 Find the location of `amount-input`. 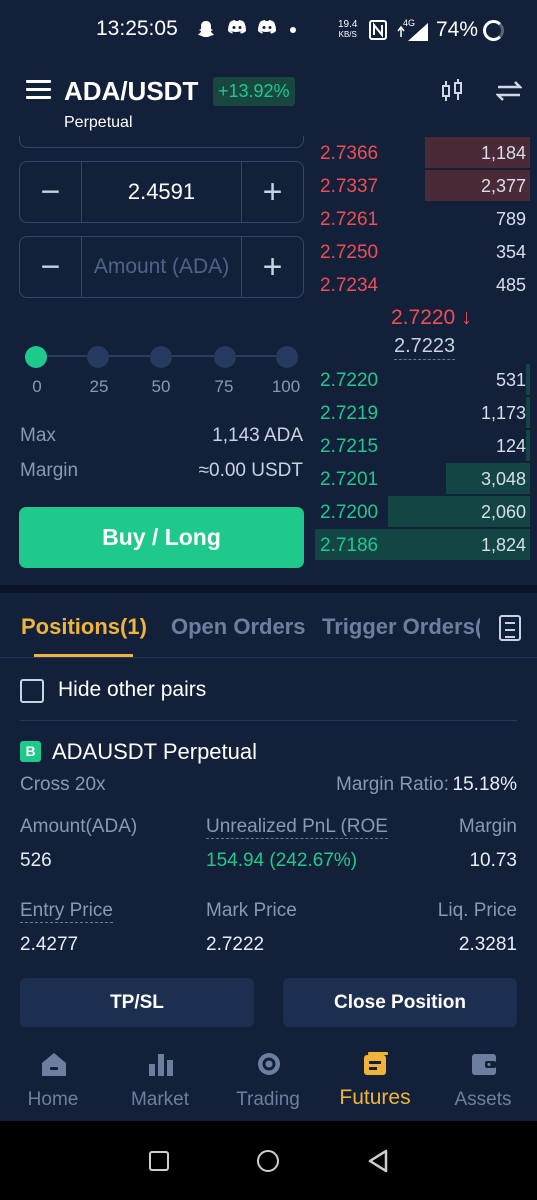

amount-input is located at coordinates (161, 267).